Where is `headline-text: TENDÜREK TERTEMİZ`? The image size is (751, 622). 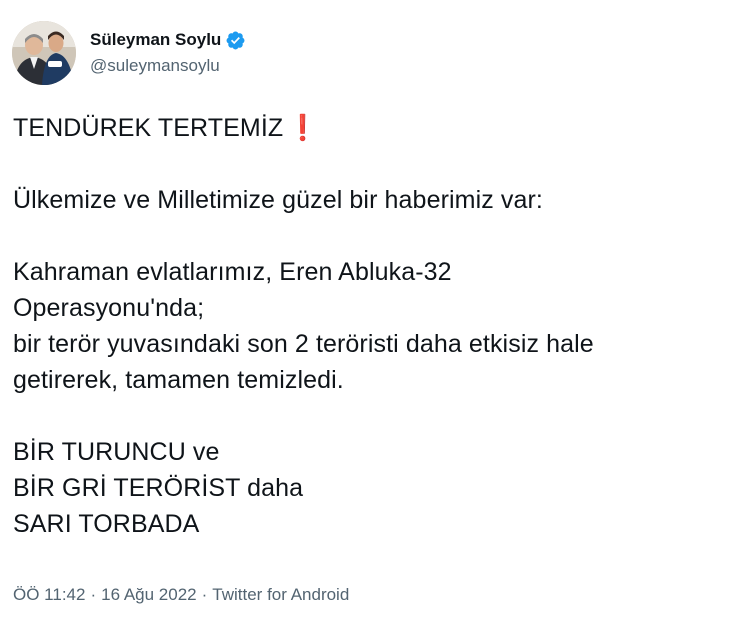 headline-text: TENDÜREK TERTEMİZ is located at coordinates (148, 128).